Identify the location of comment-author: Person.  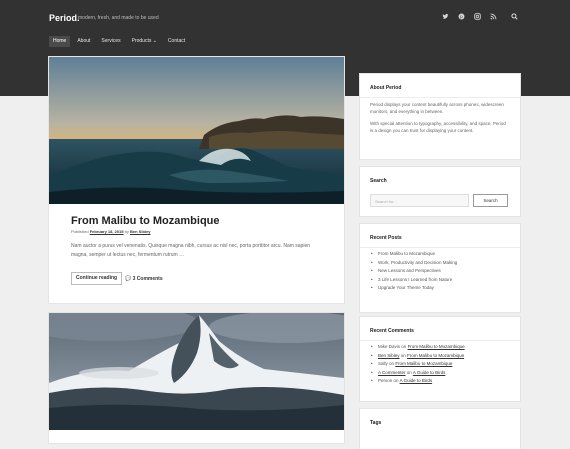
(385, 380).